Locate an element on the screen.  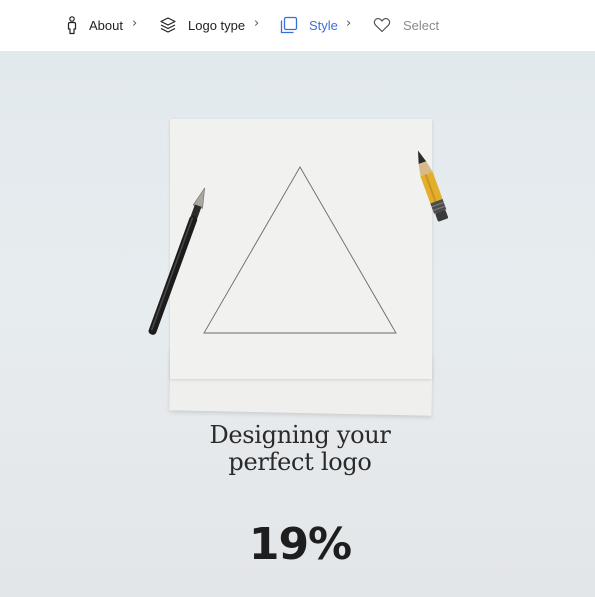
step-logo-type-label: Logo type is located at coordinates (217, 25).